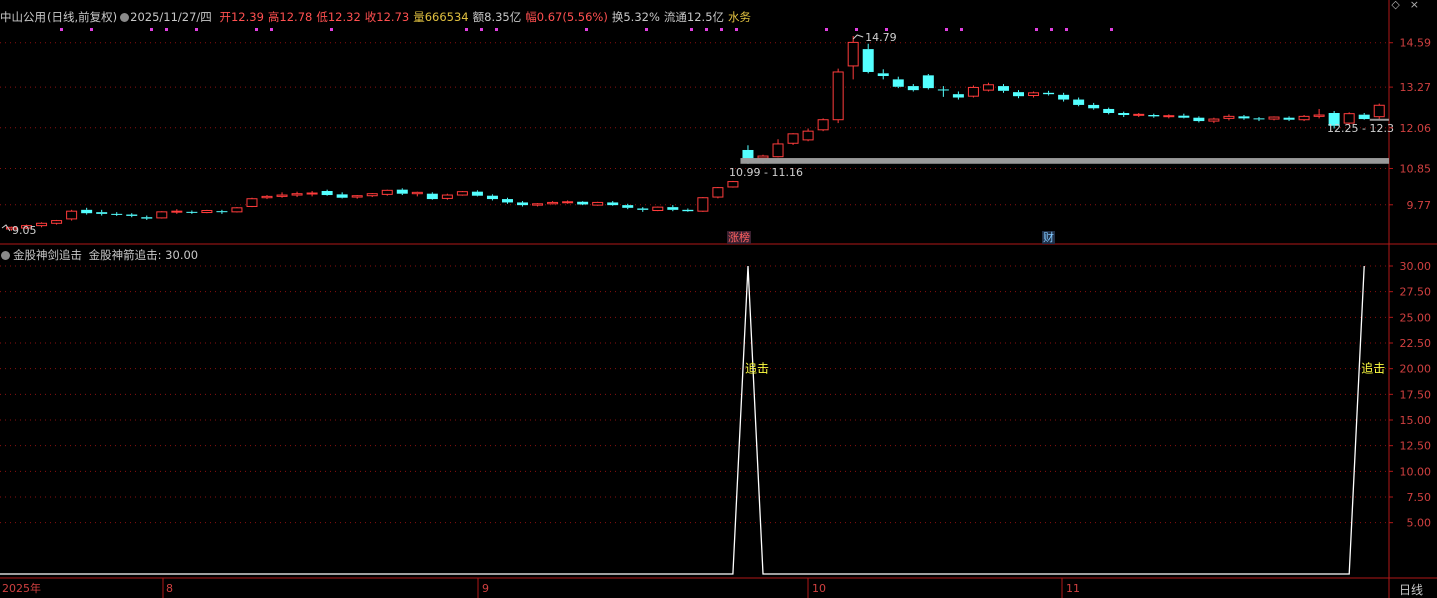 Image resolution: width=1437 pixels, height=598 pixels. What do you see at coordinates (5, 255) in the screenshot?
I see `indicator-toggle-icon` at bounding box center [5, 255].